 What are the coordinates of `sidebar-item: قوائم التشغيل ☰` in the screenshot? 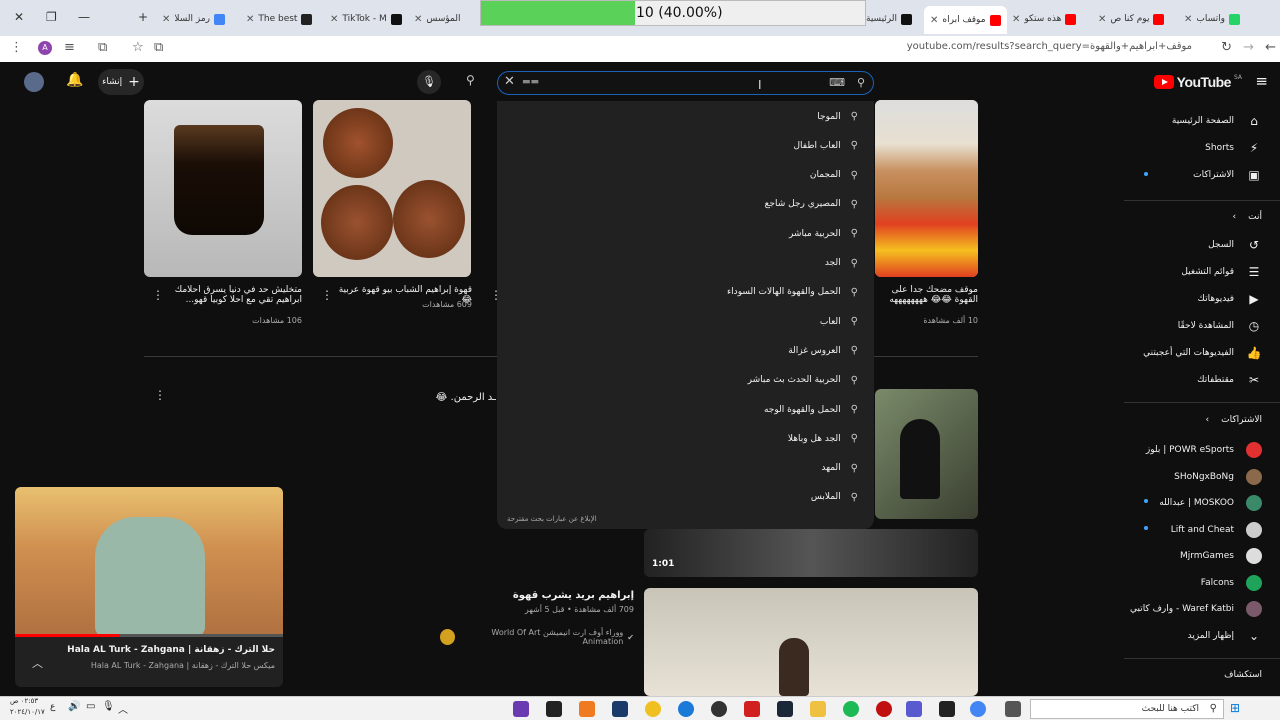 It's located at (1221, 272).